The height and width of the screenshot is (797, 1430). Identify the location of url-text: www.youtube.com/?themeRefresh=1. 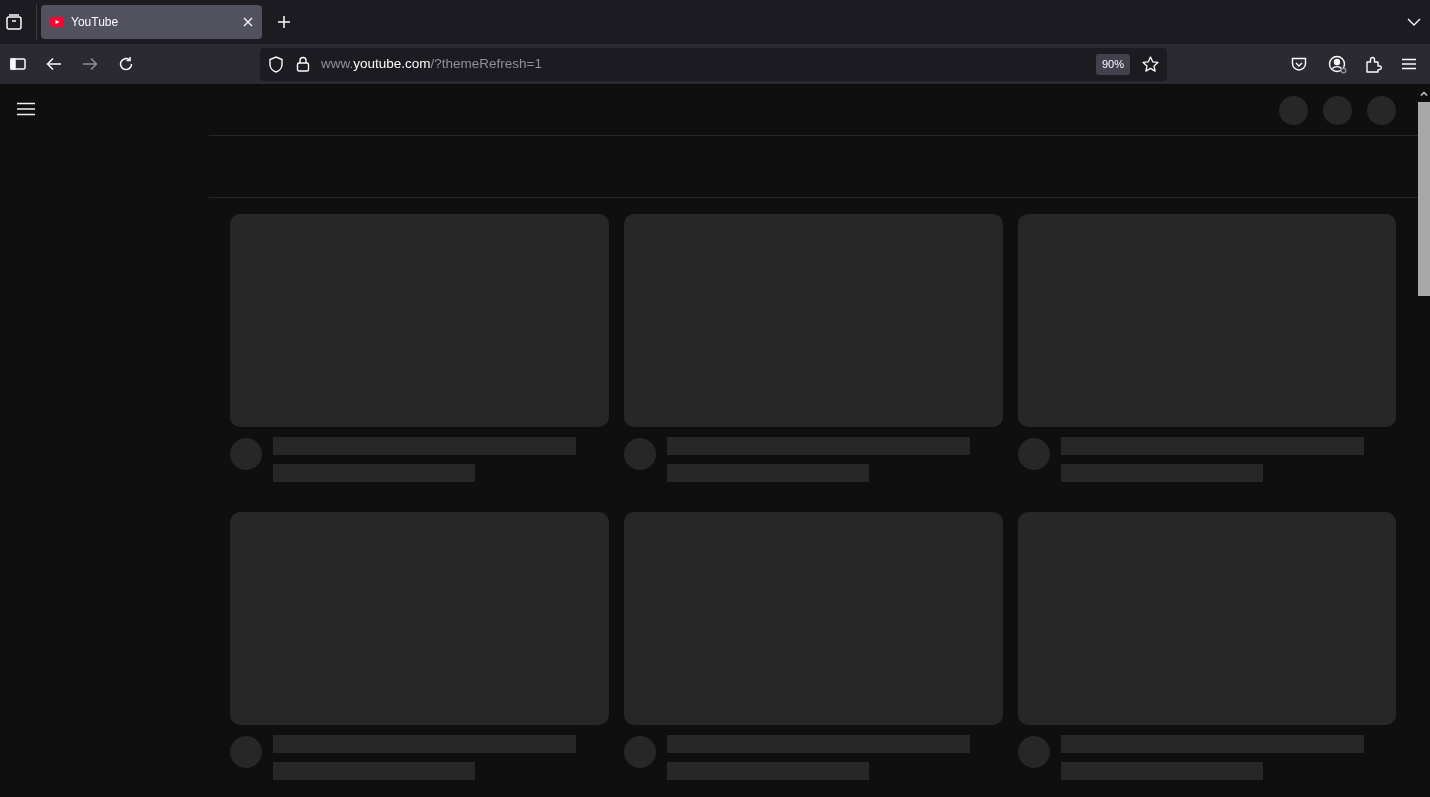
(708, 64).